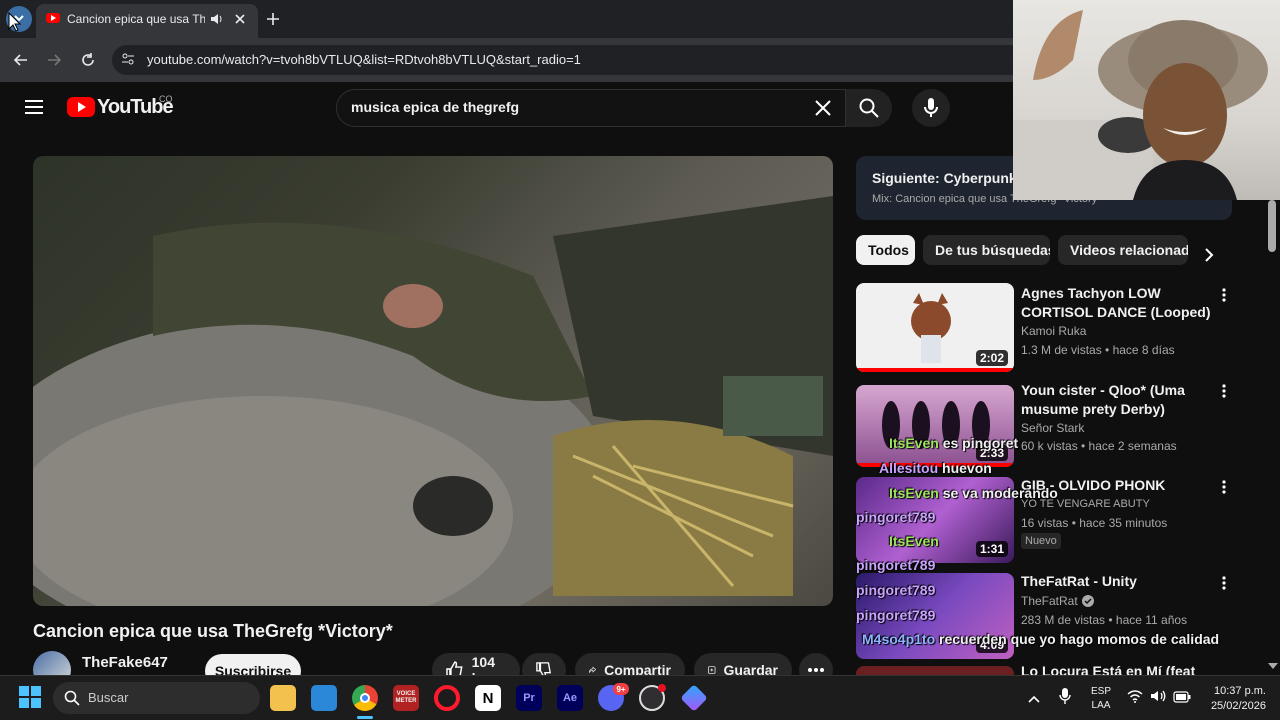 This screenshot has width=1280, height=720. I want to click on rec-meta: 1.3 M de vistas • hace 8 días, so click(1098, 350).